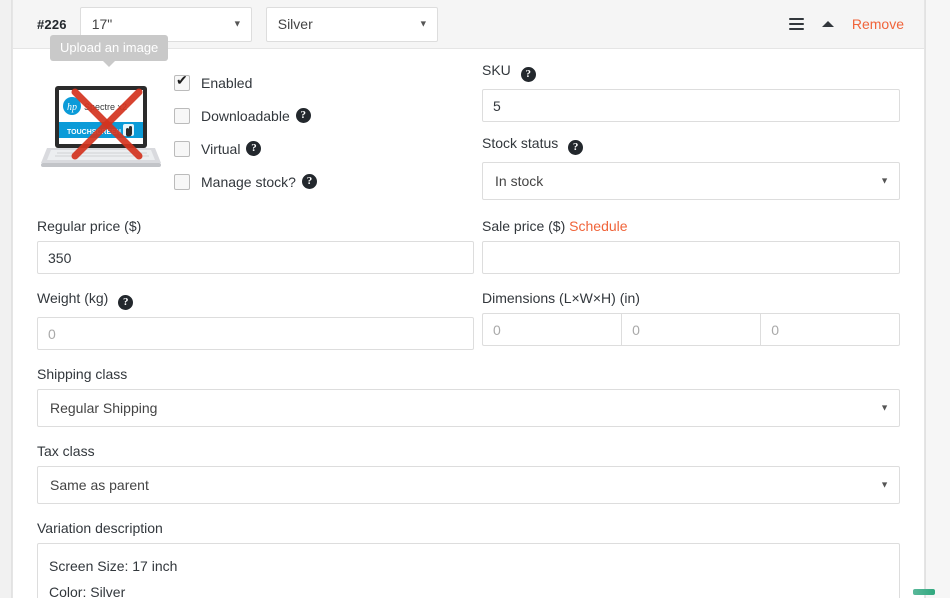 This screenshot has width=950, height=598. Describe the element at coordinates (561, 298) in the screenshot. I see `dimensions-label: Dimensions (L×W×H) (in)` at that location.